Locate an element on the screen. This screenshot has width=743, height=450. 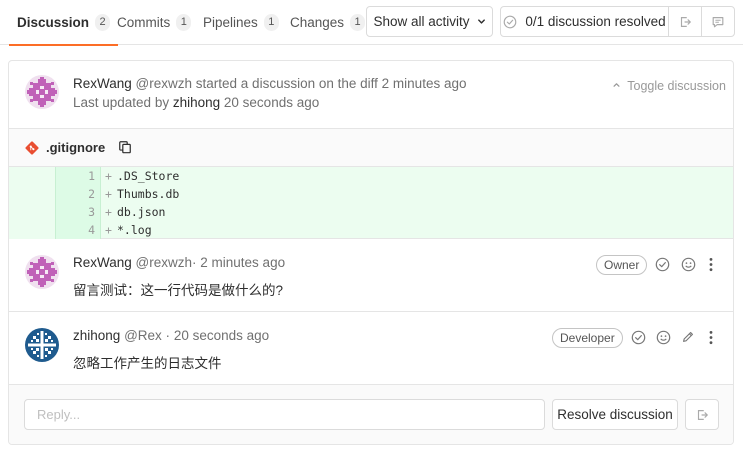
role-badge: Developer is located at coordinates (587, 338).